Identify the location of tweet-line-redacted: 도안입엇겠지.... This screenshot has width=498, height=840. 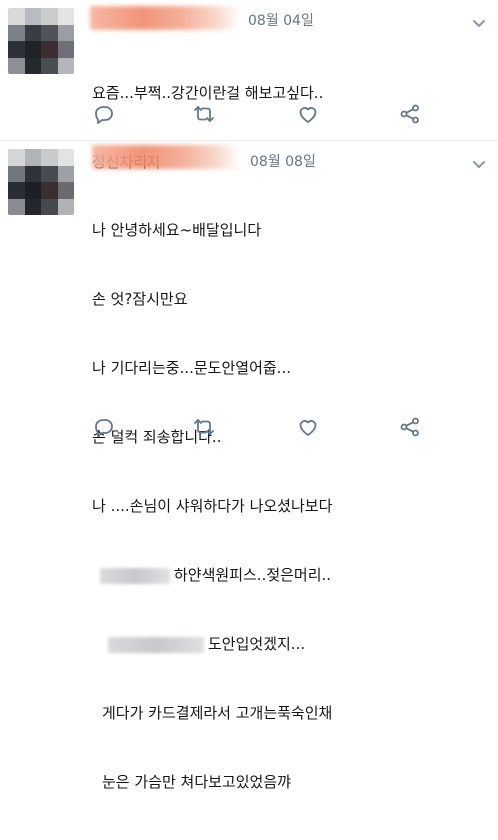
(212, 644).